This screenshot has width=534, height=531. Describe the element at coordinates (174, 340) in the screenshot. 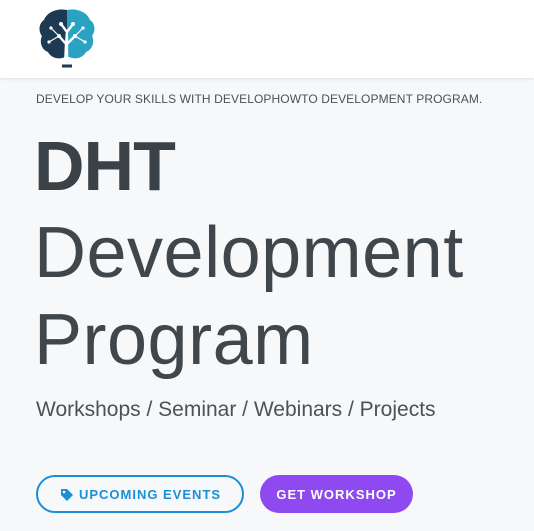

I see `hero-title-line-2: Program` at that location.